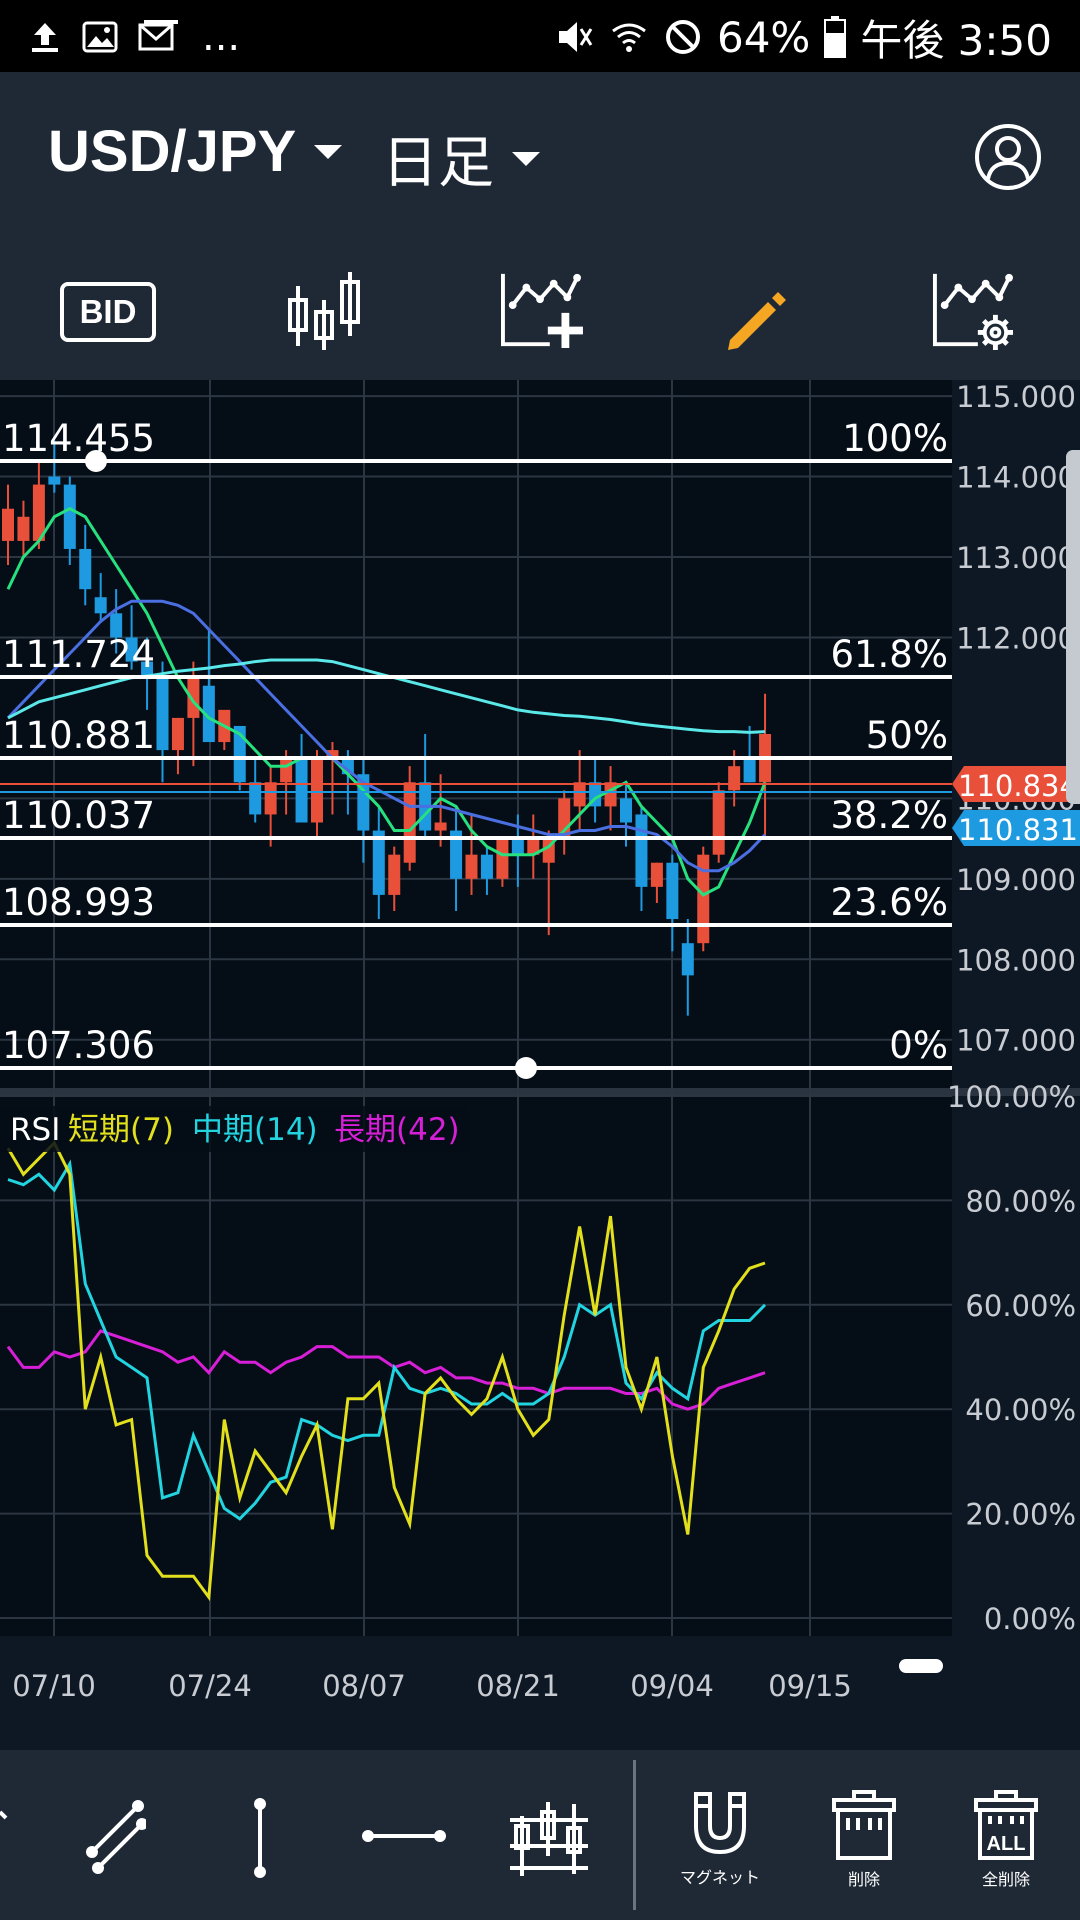 Image resolution: width=1080 pixels, height=1920 pixels. I want to click on battery-percent: 64%, so click(763, 37).